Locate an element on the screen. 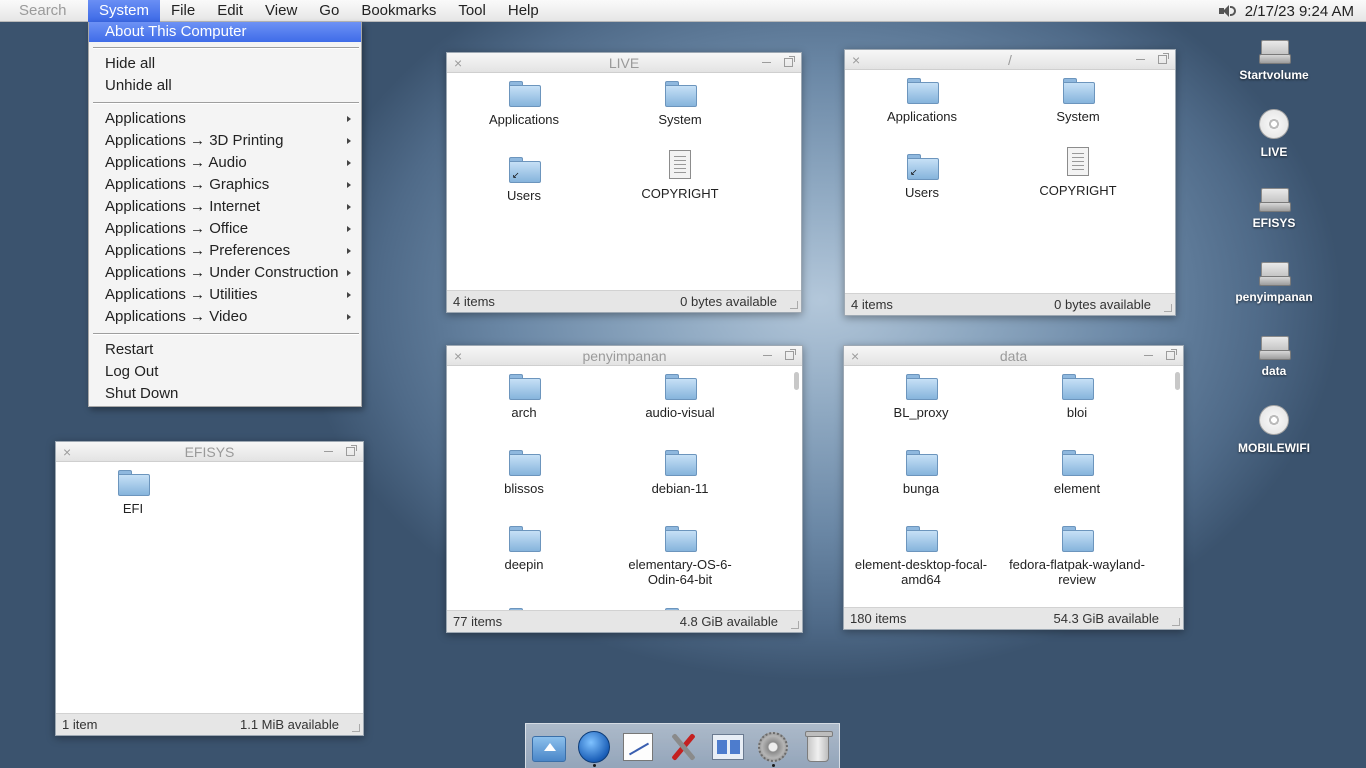  menu-item-under-construction: Applications → Under Construction is located at coordinates (225, 273).